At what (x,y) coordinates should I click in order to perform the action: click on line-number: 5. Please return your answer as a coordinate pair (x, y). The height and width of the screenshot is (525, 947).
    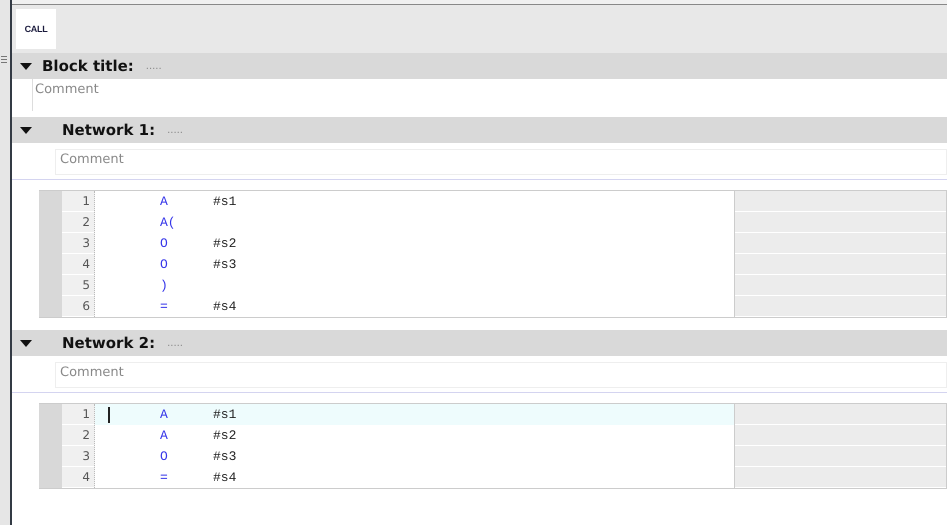
    Looking at the image, I should click on (78, 285).